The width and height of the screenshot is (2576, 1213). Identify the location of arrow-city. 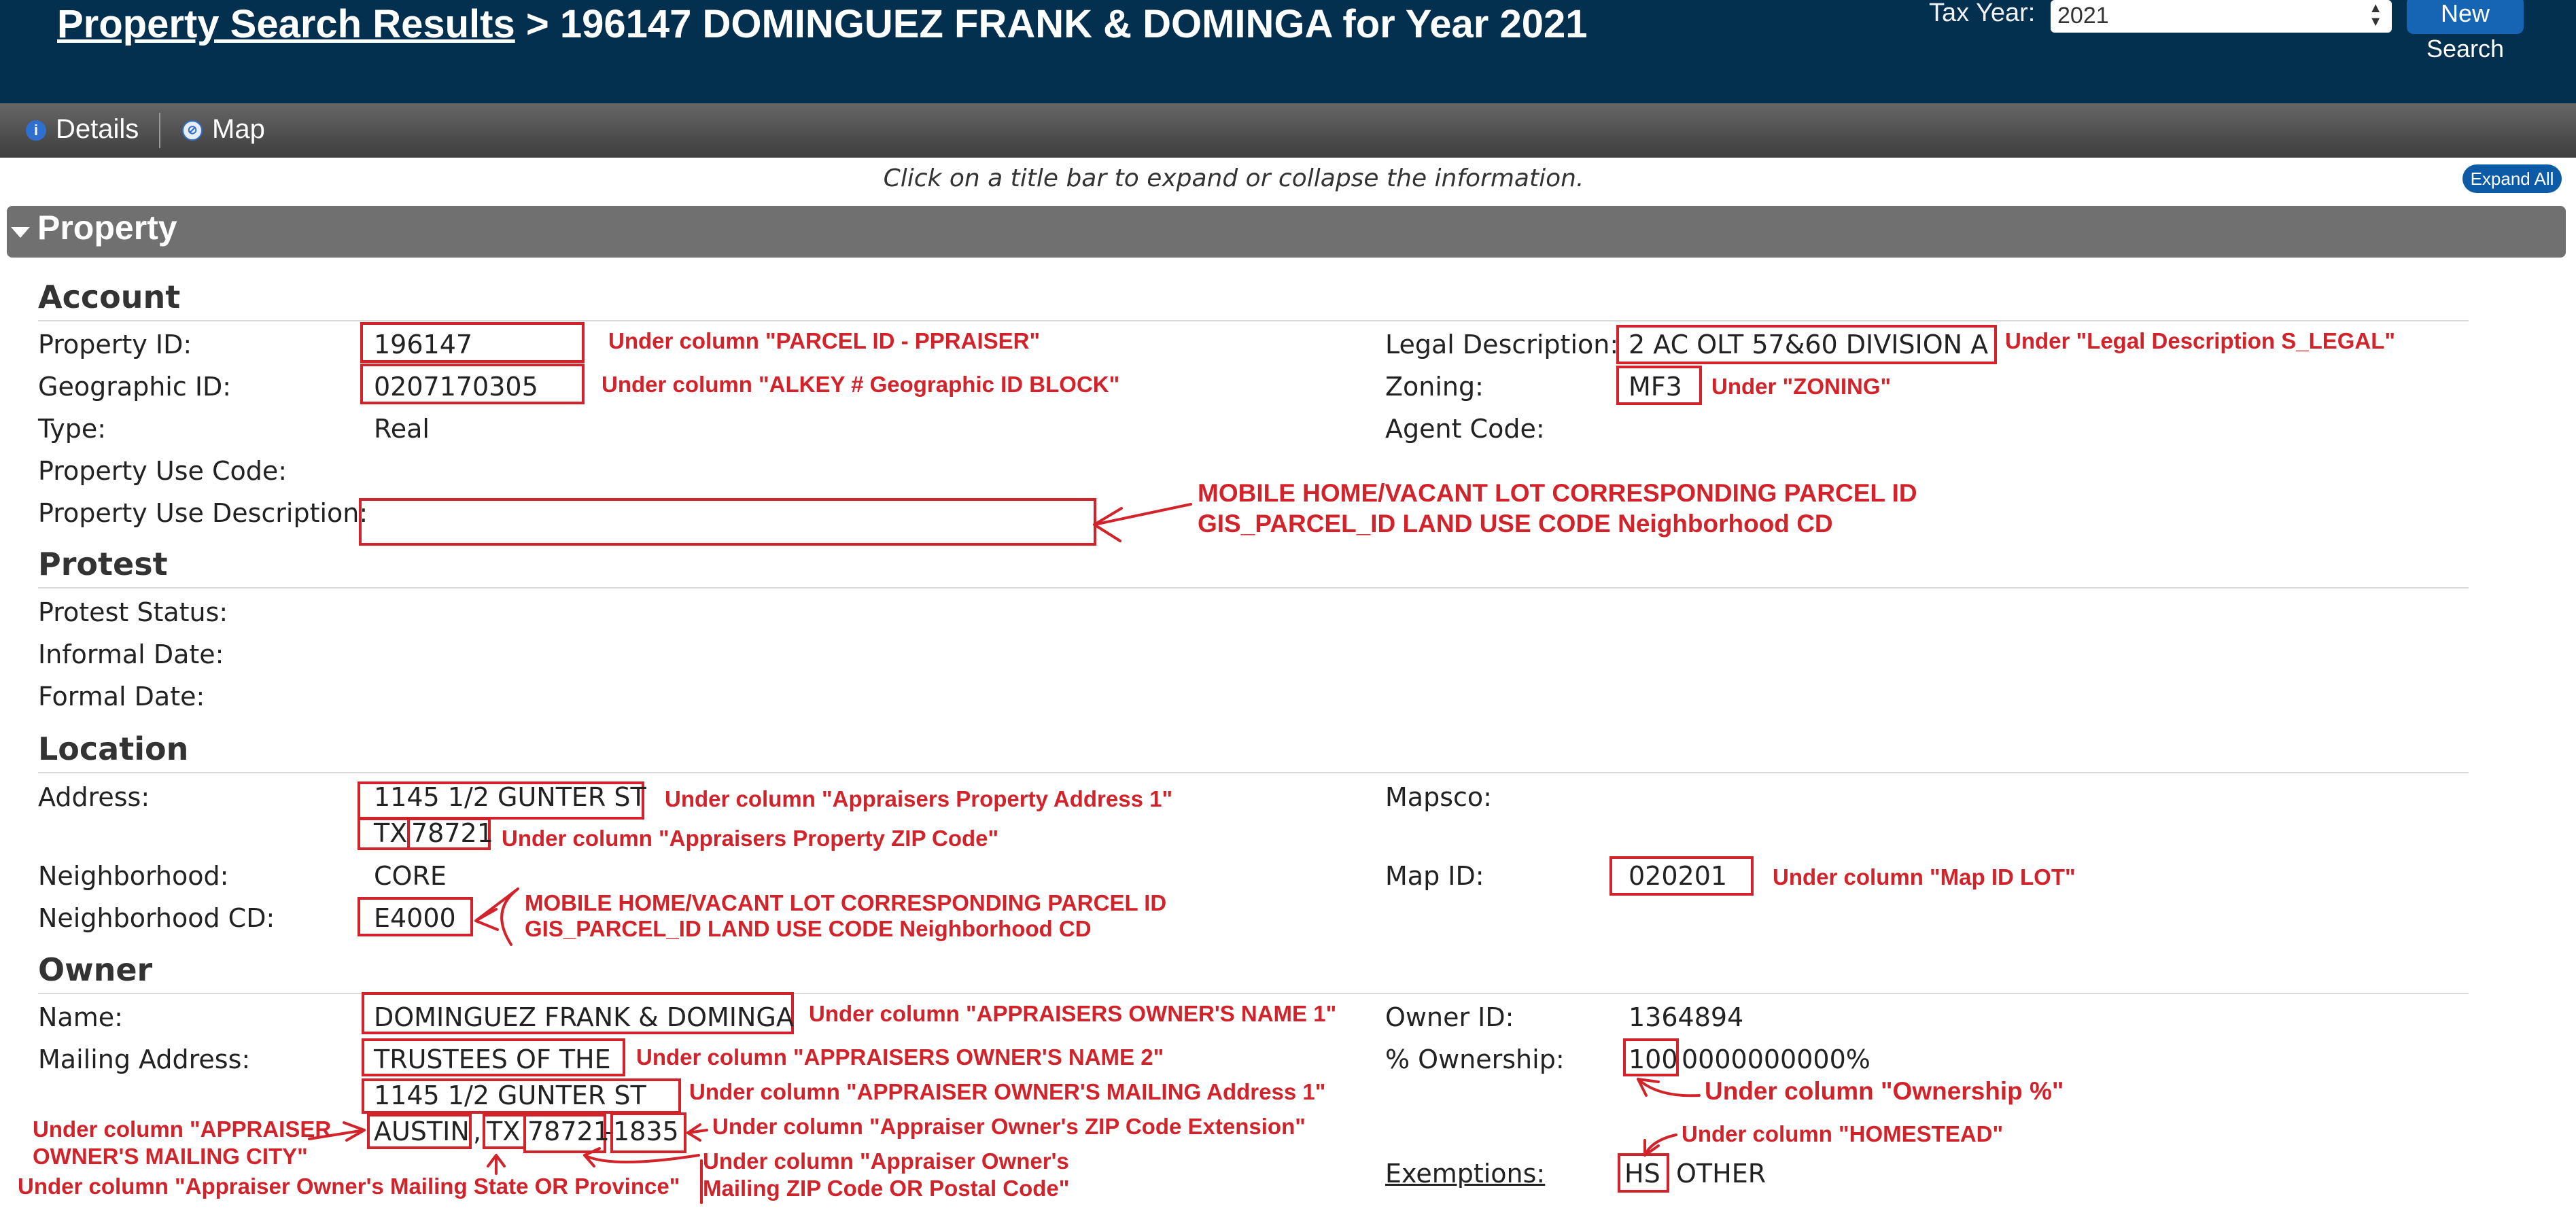
(337, 1131).